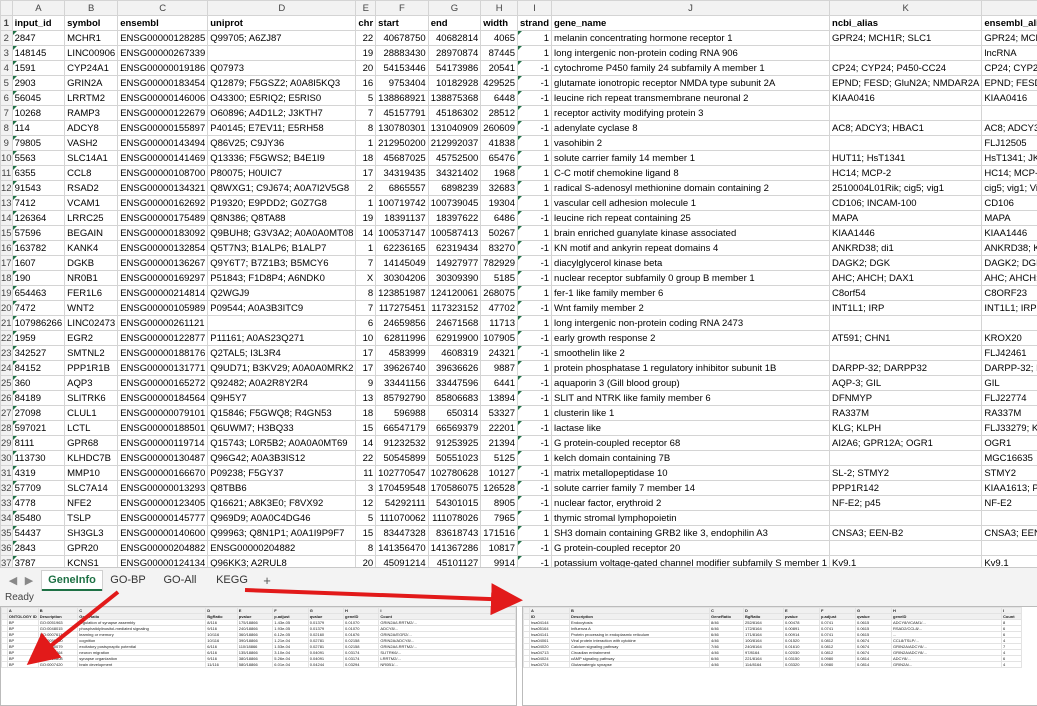 The height and width of the screenshot is (706, 1037). Describe the element at coordinates (906, 8) in the screenshot. I see `column-header: K` at that location.